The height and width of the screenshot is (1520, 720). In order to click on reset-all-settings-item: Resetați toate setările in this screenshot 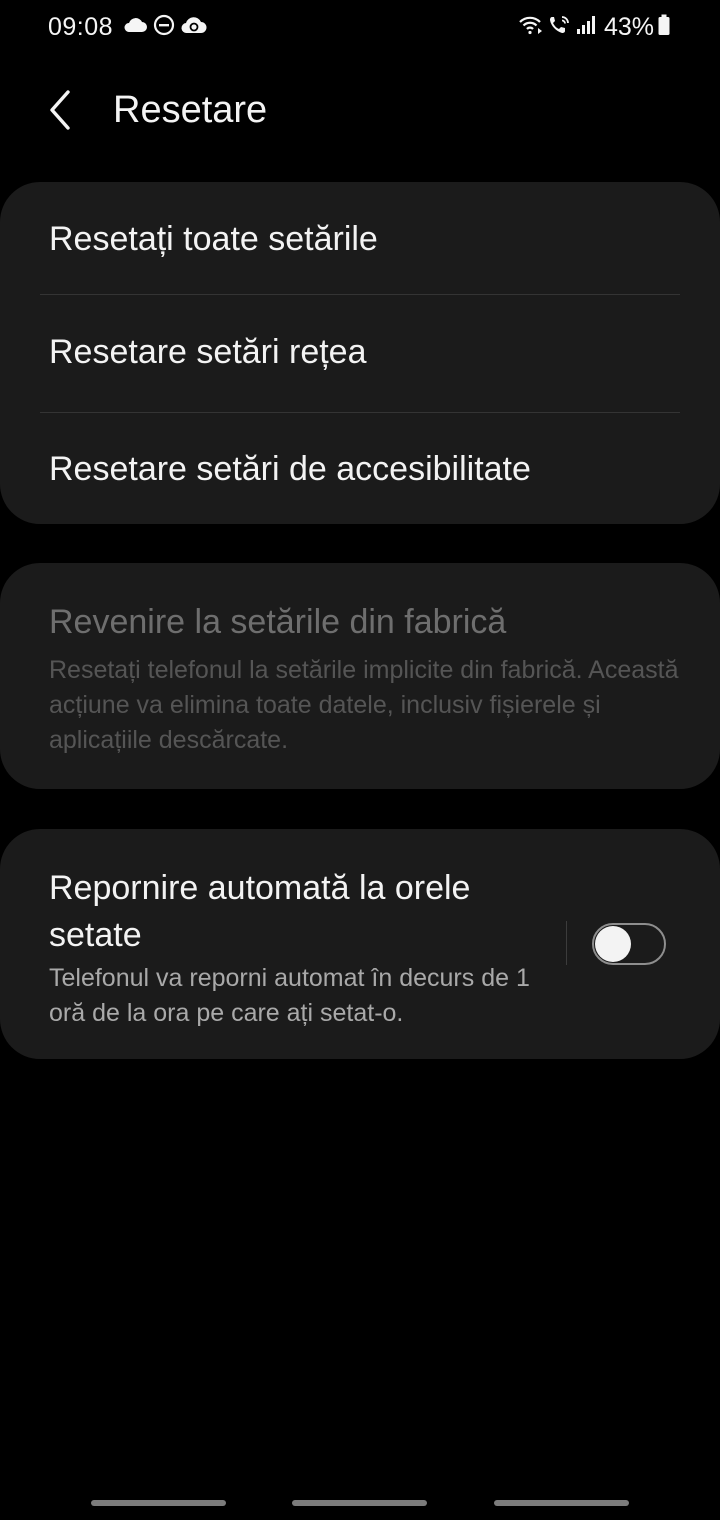, I will do `click(360, 238)`.